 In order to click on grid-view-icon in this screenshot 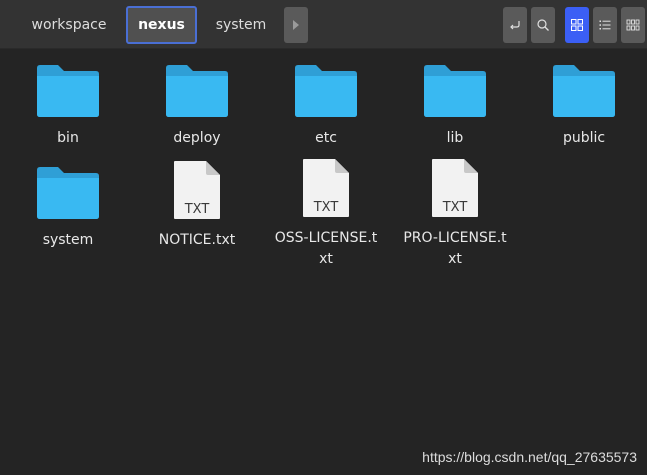, I will do `click(577, 25)`.